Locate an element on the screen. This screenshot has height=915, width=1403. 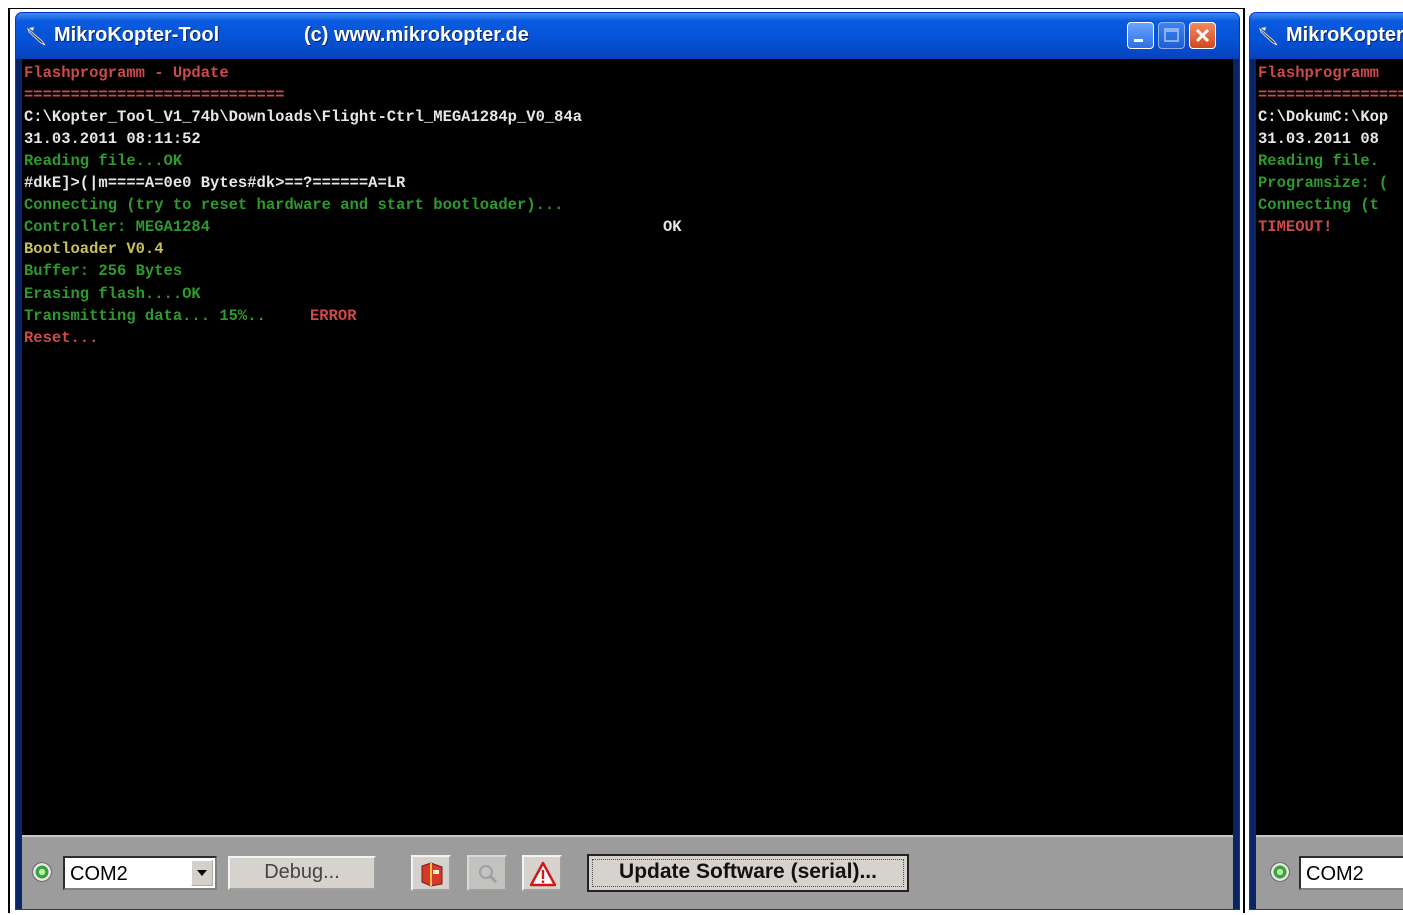
window-subtitle: (c) www.mikrokopter.de is located at coordinates (416, 35).